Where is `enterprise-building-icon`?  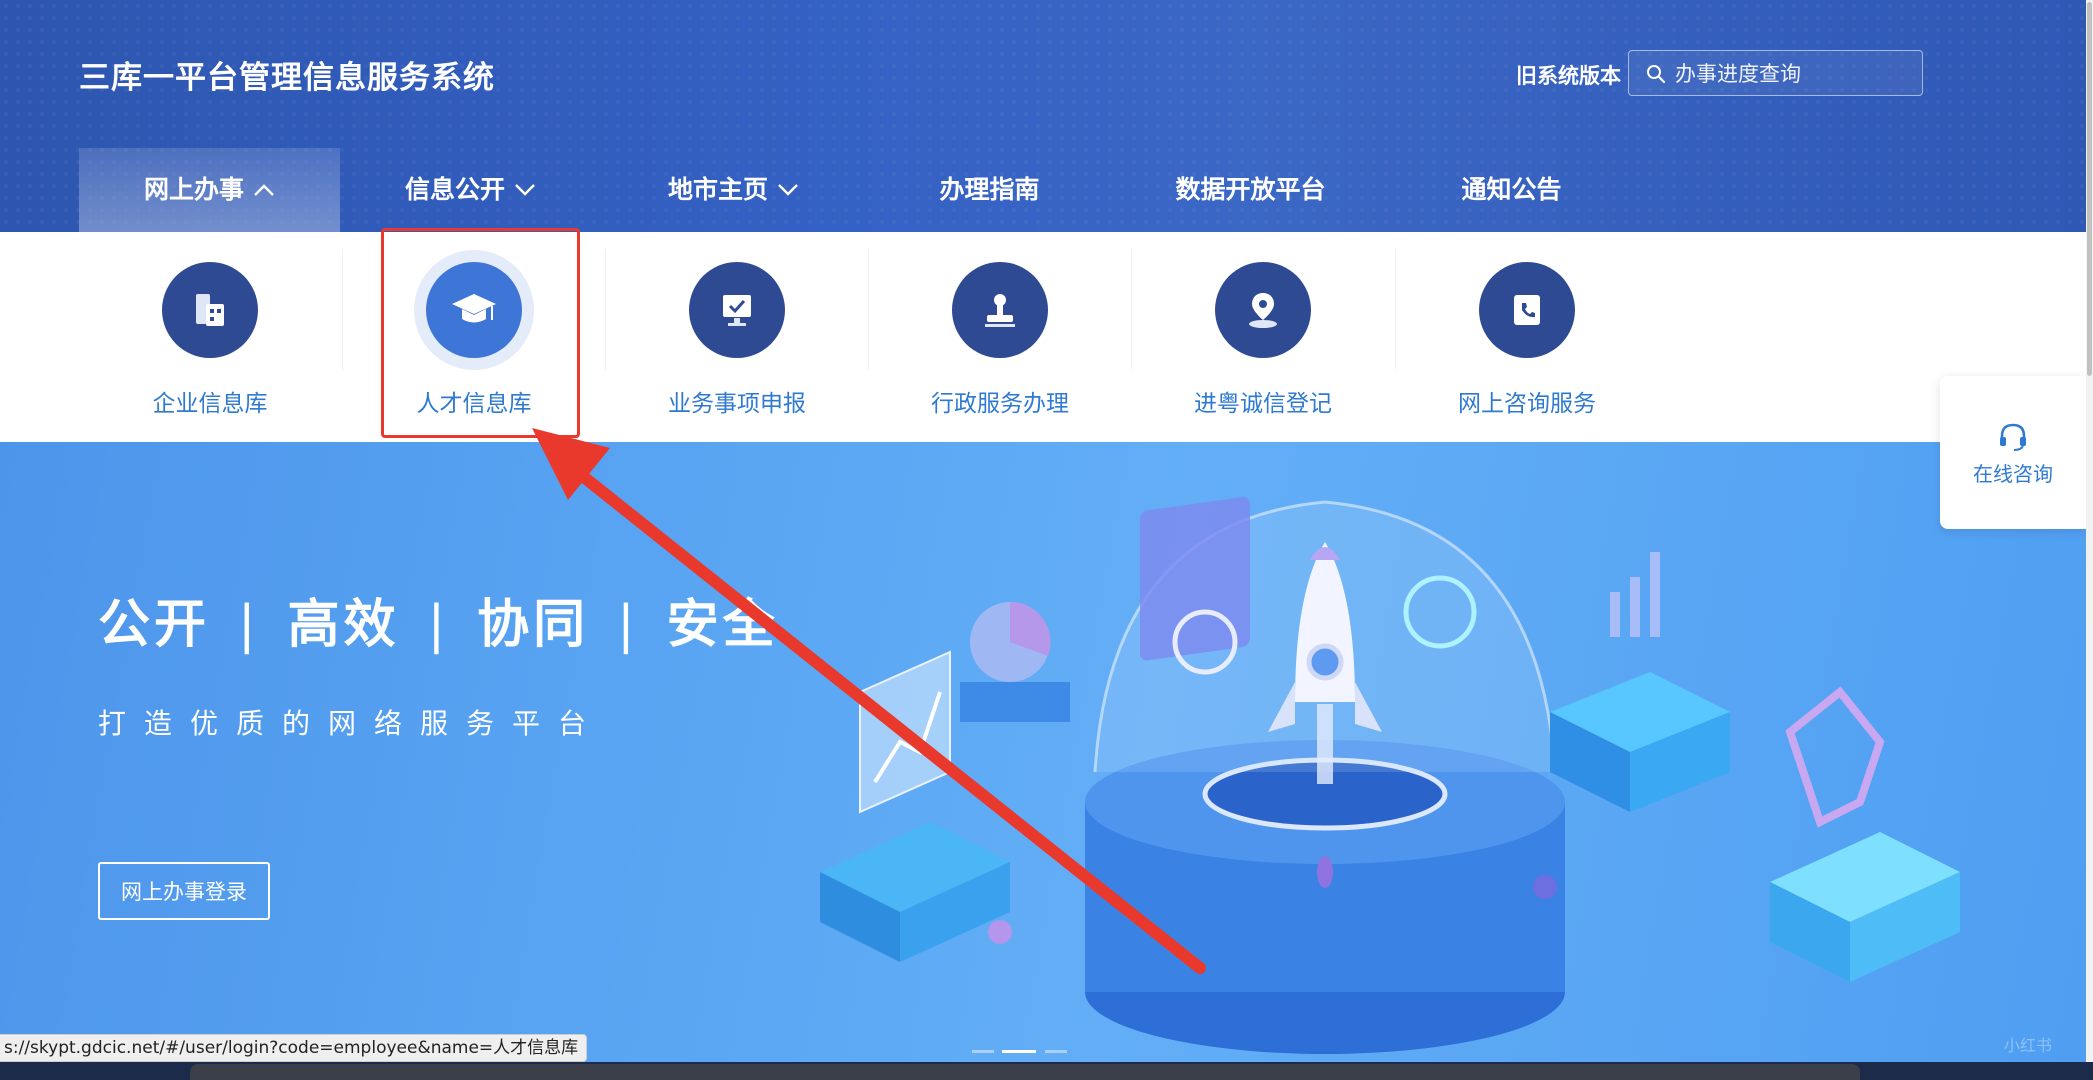
enterprise-building-icon is located at coordinates (210, 310).